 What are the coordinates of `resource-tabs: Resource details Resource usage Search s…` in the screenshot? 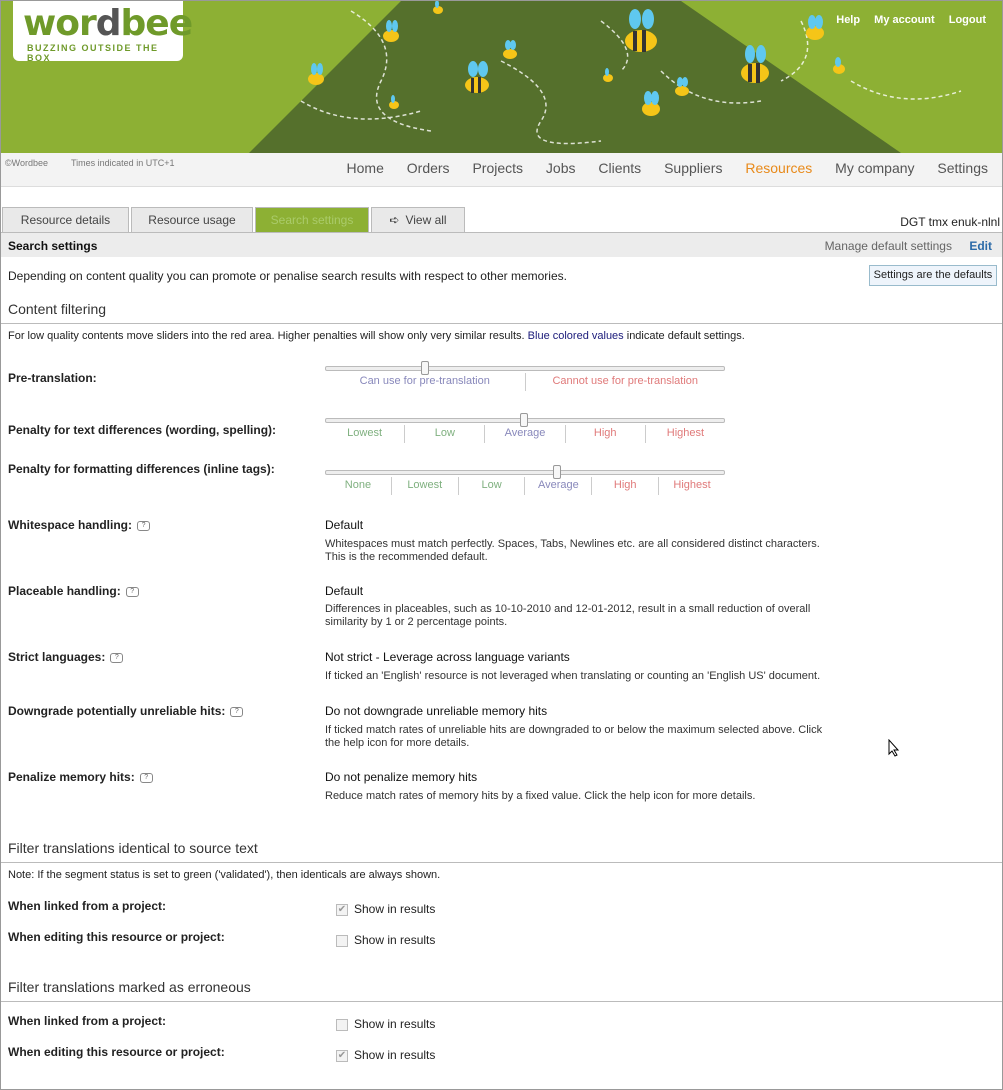 It's located at (501, 220).